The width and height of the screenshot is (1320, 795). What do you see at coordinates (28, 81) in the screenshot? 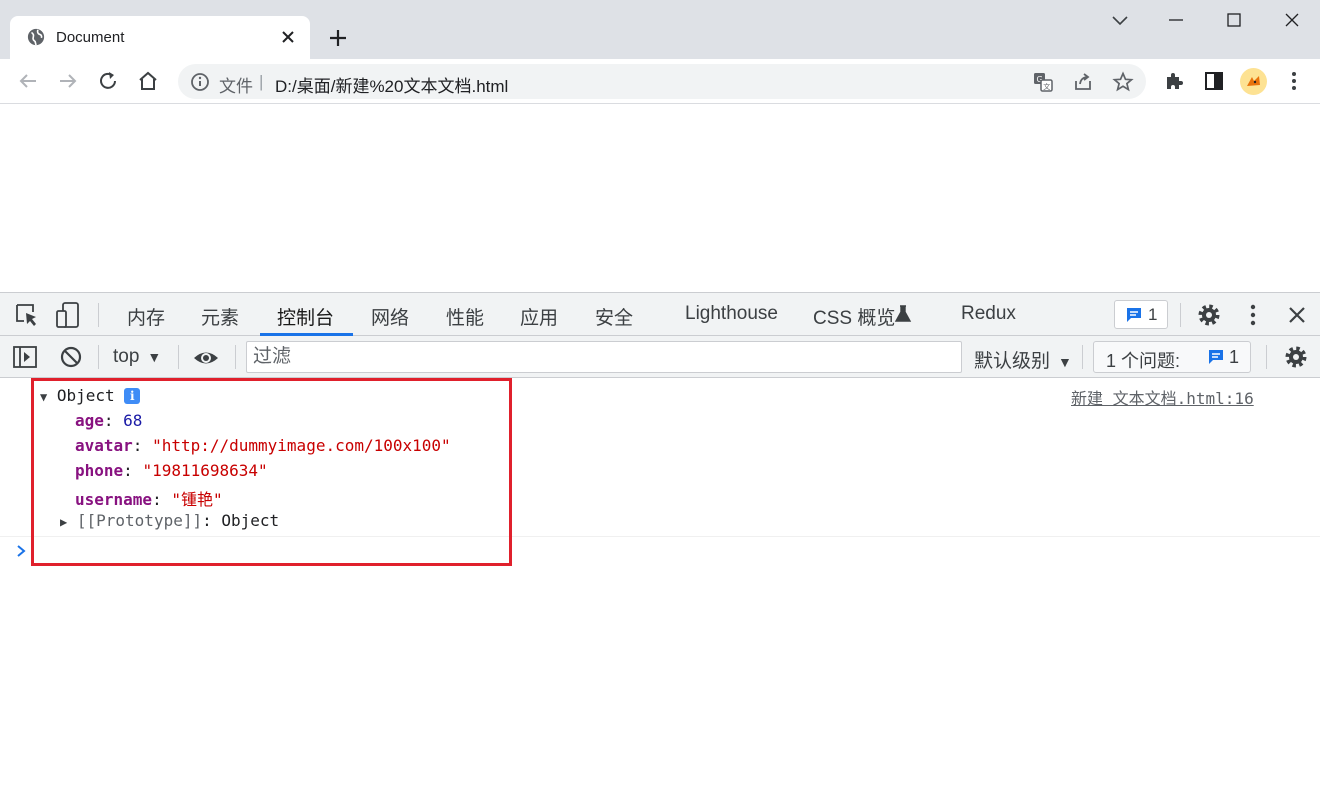
I see `back-arrow-icon` at bounding box center [28, 81].